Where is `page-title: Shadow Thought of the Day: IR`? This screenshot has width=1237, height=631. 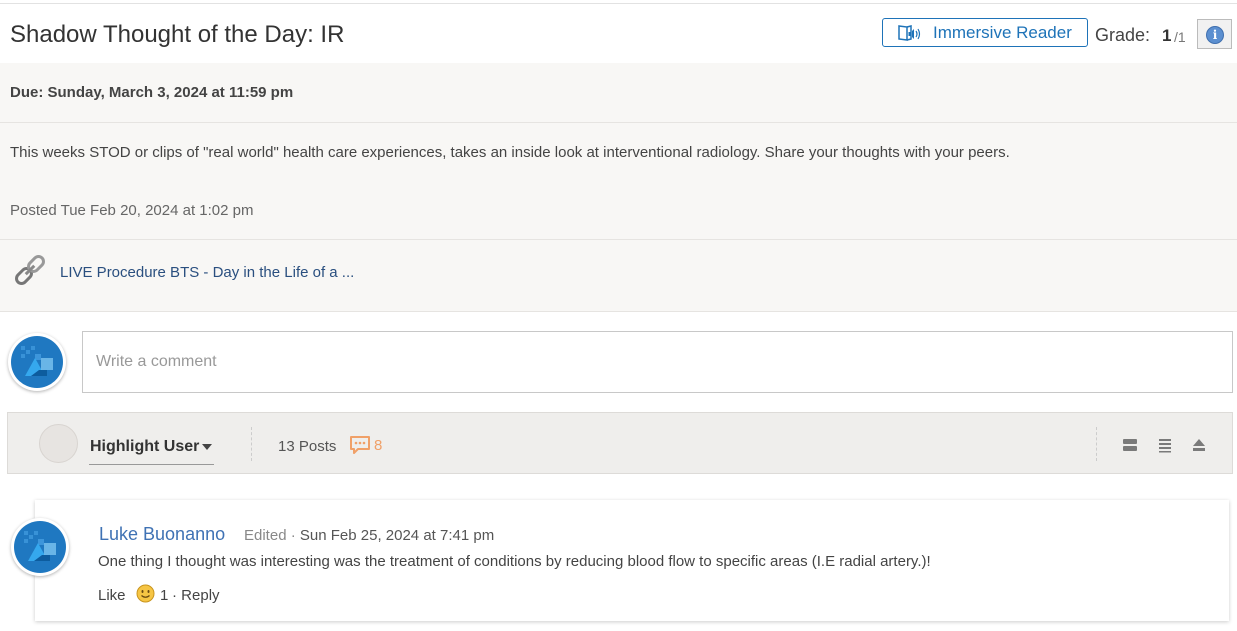
page-title: Shadow Thought of the Day: IR is located at coordinates (177, 34).